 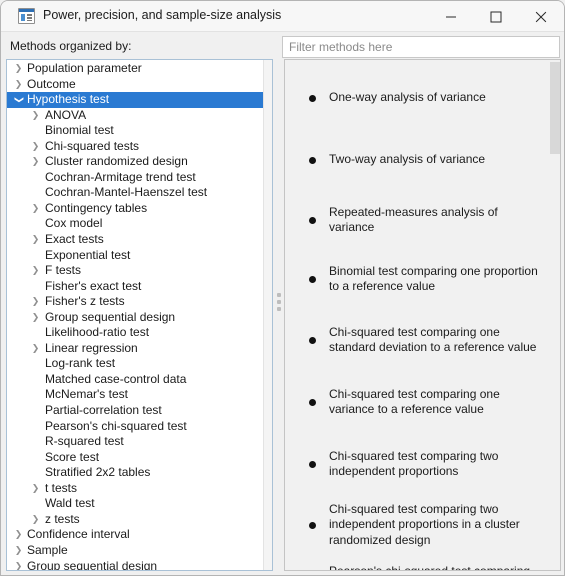 What do you see at coordinates (135, 489) in the screenshot?
I see `tree-item-t-tests: ❯ t tests` at bounding box center [135, 489].